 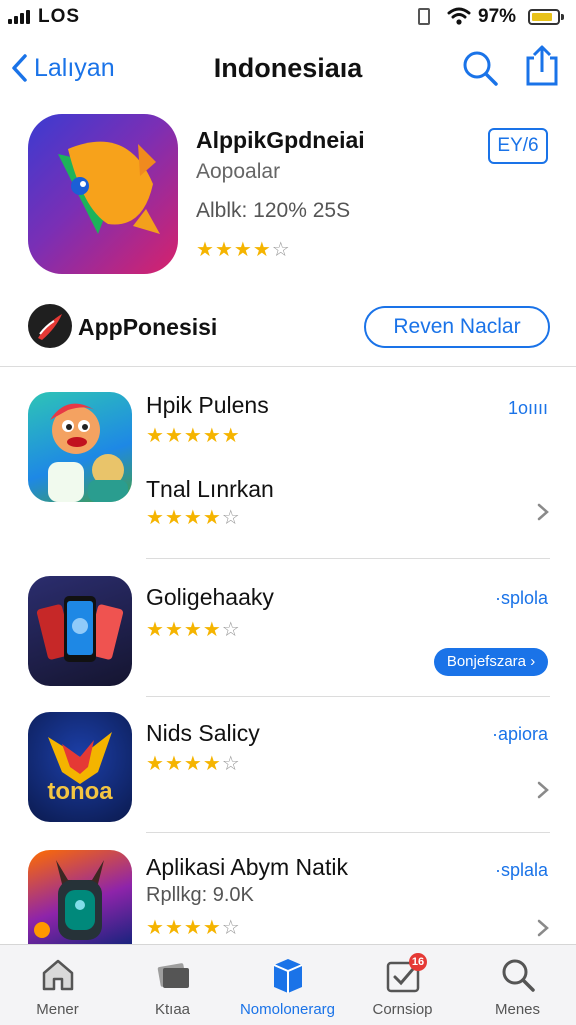 I want to click on tab-label: Ktıaa, so click(x=172, y=1009).